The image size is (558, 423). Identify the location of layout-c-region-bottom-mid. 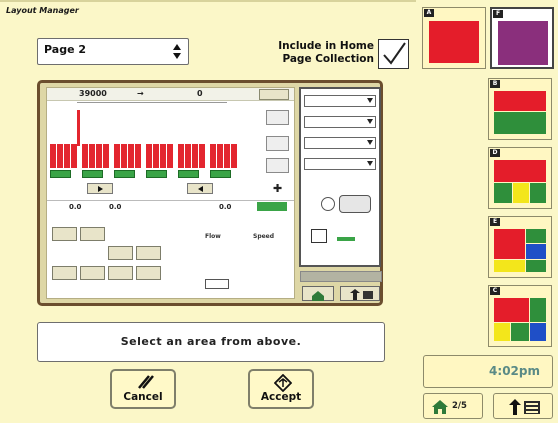
(520, 332).